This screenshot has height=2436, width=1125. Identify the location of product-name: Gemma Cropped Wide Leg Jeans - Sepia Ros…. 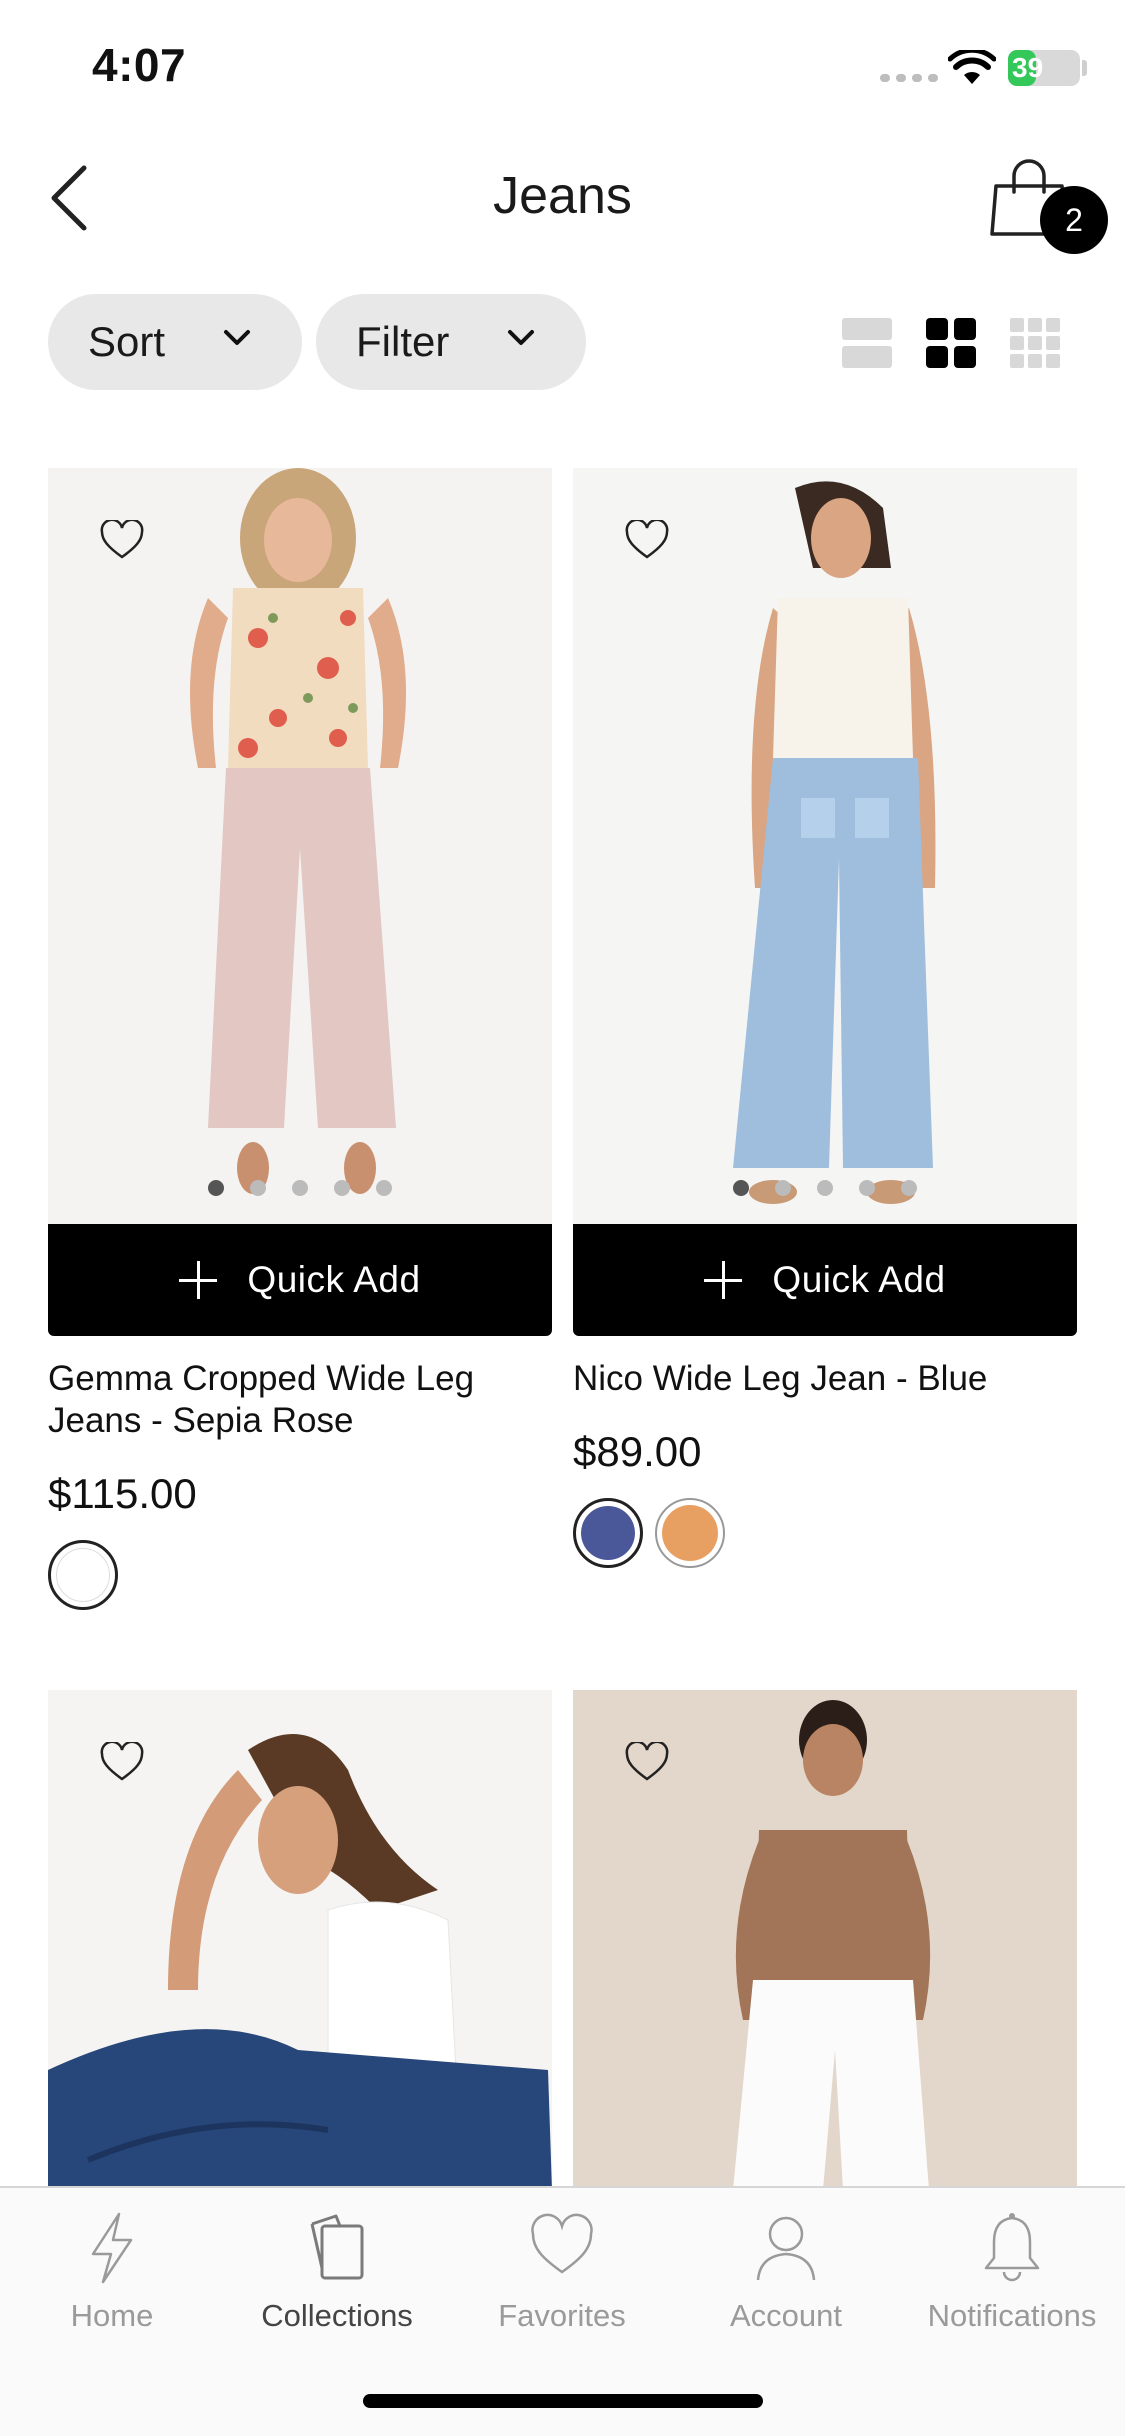
(300, 1400).